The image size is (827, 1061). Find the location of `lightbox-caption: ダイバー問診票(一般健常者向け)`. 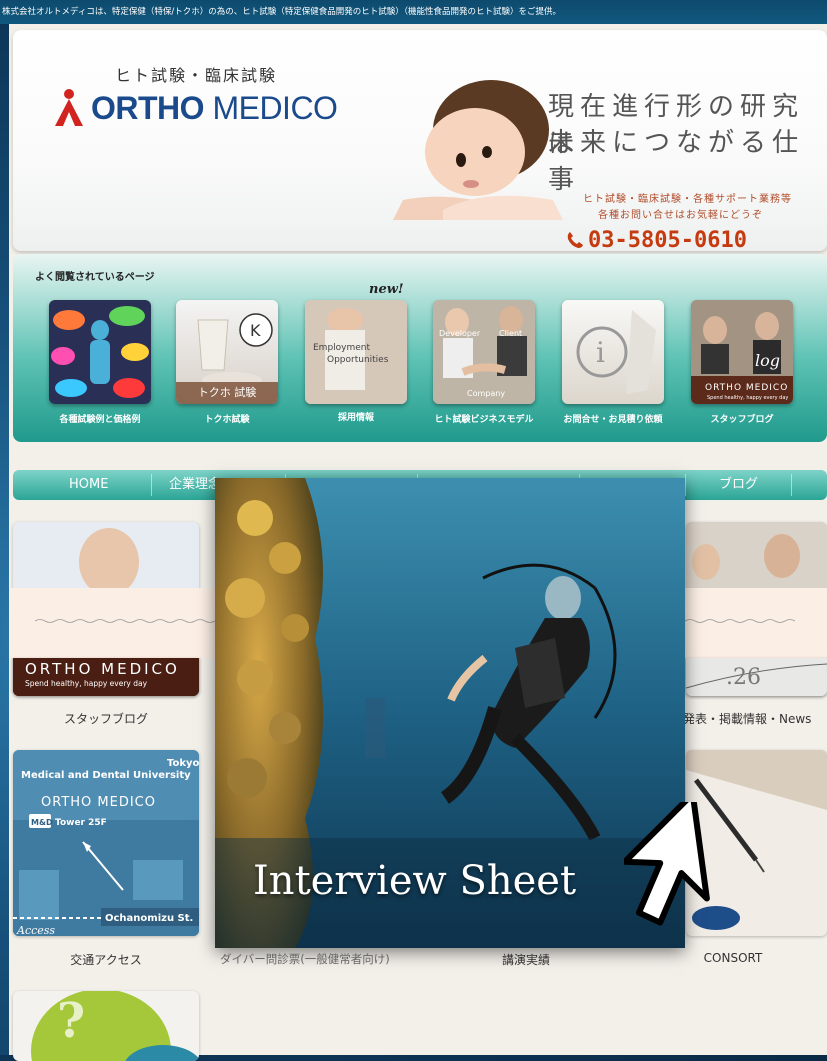

lightbox-caption: ダイバー問診票(一般健常者向け) is located at coordinates (305, 959).